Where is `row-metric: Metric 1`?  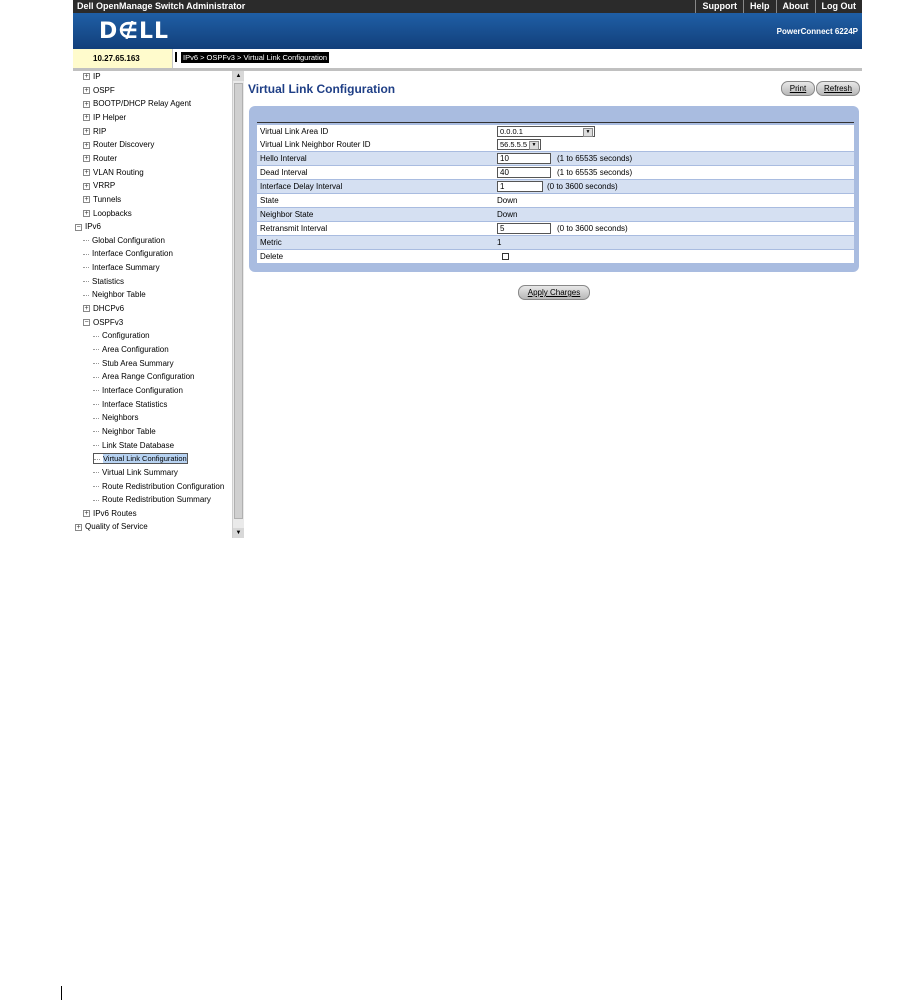
row-metric: Metric 1 is located at coordinates (555, 242).